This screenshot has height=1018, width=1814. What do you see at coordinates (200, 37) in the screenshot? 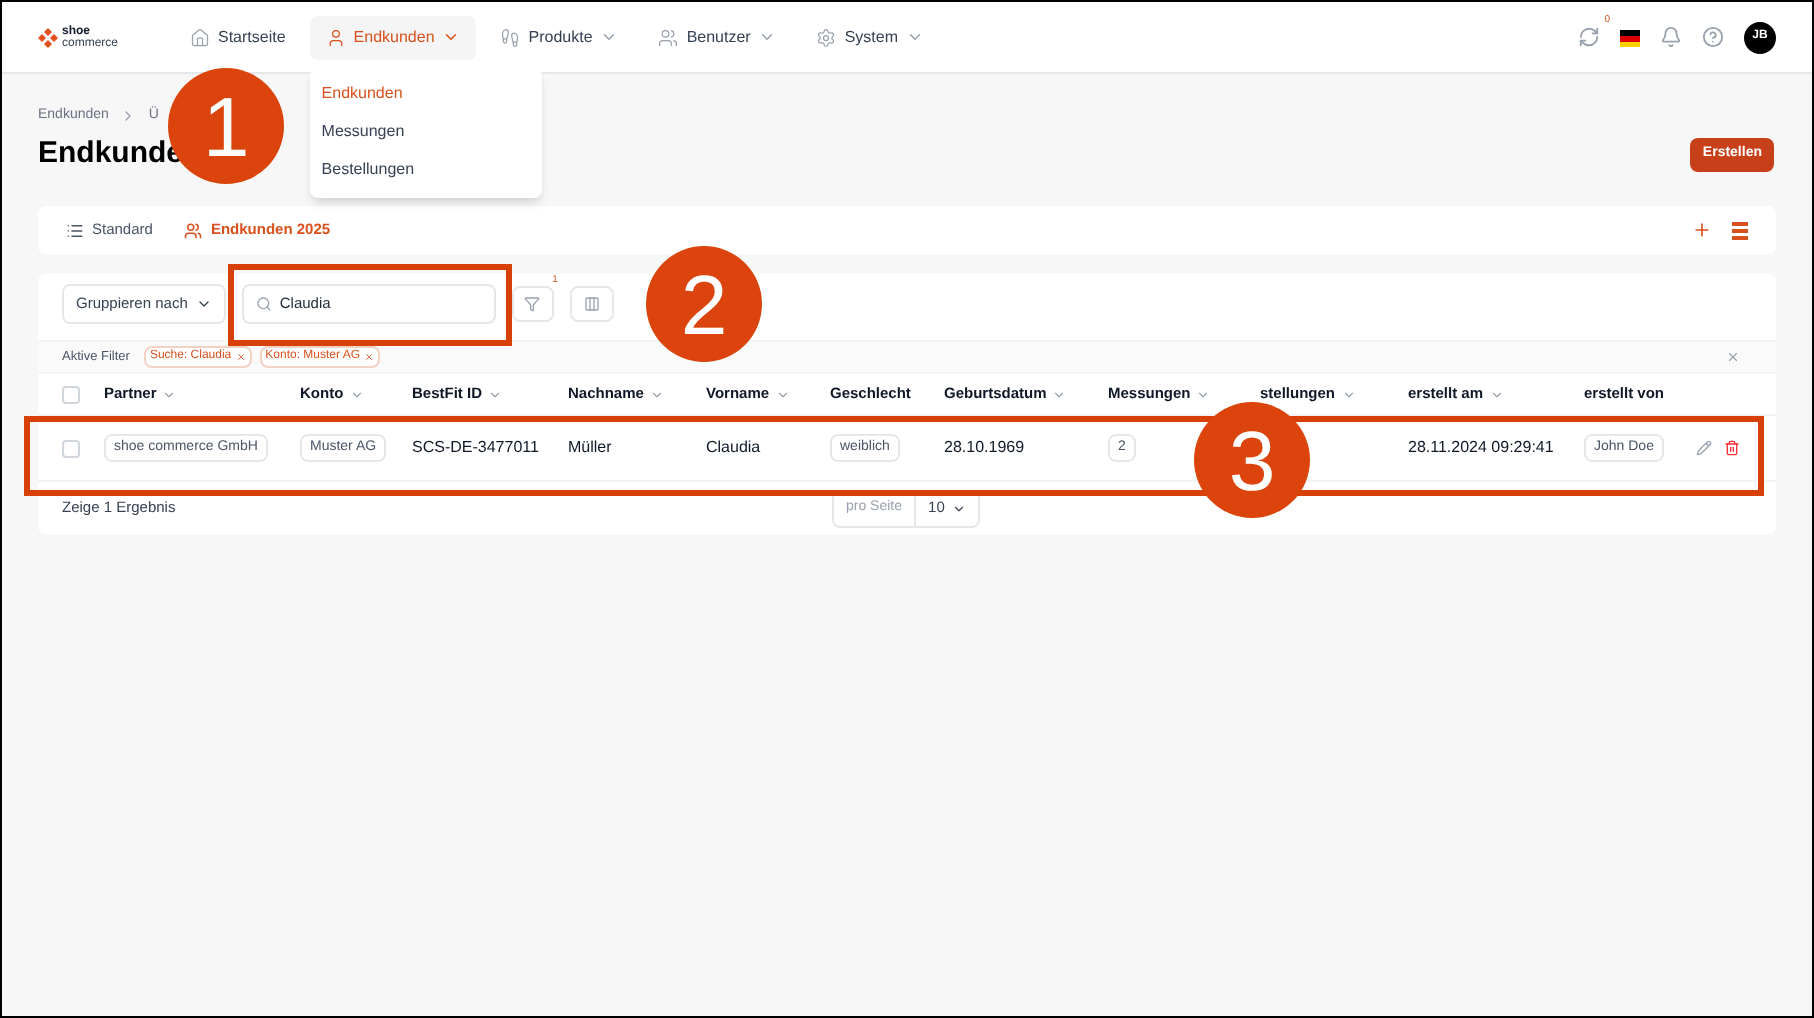
I see `home-icon` at bounding box center [200, 37].